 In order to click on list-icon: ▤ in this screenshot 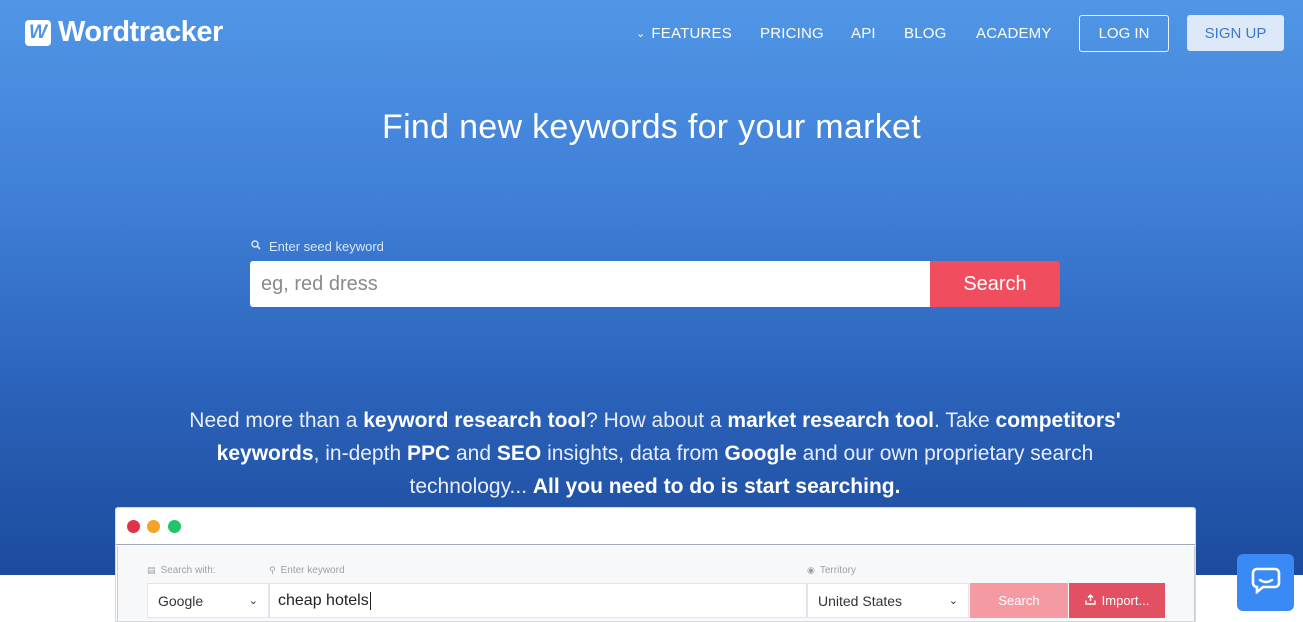, I will do `click(151, 570)`.